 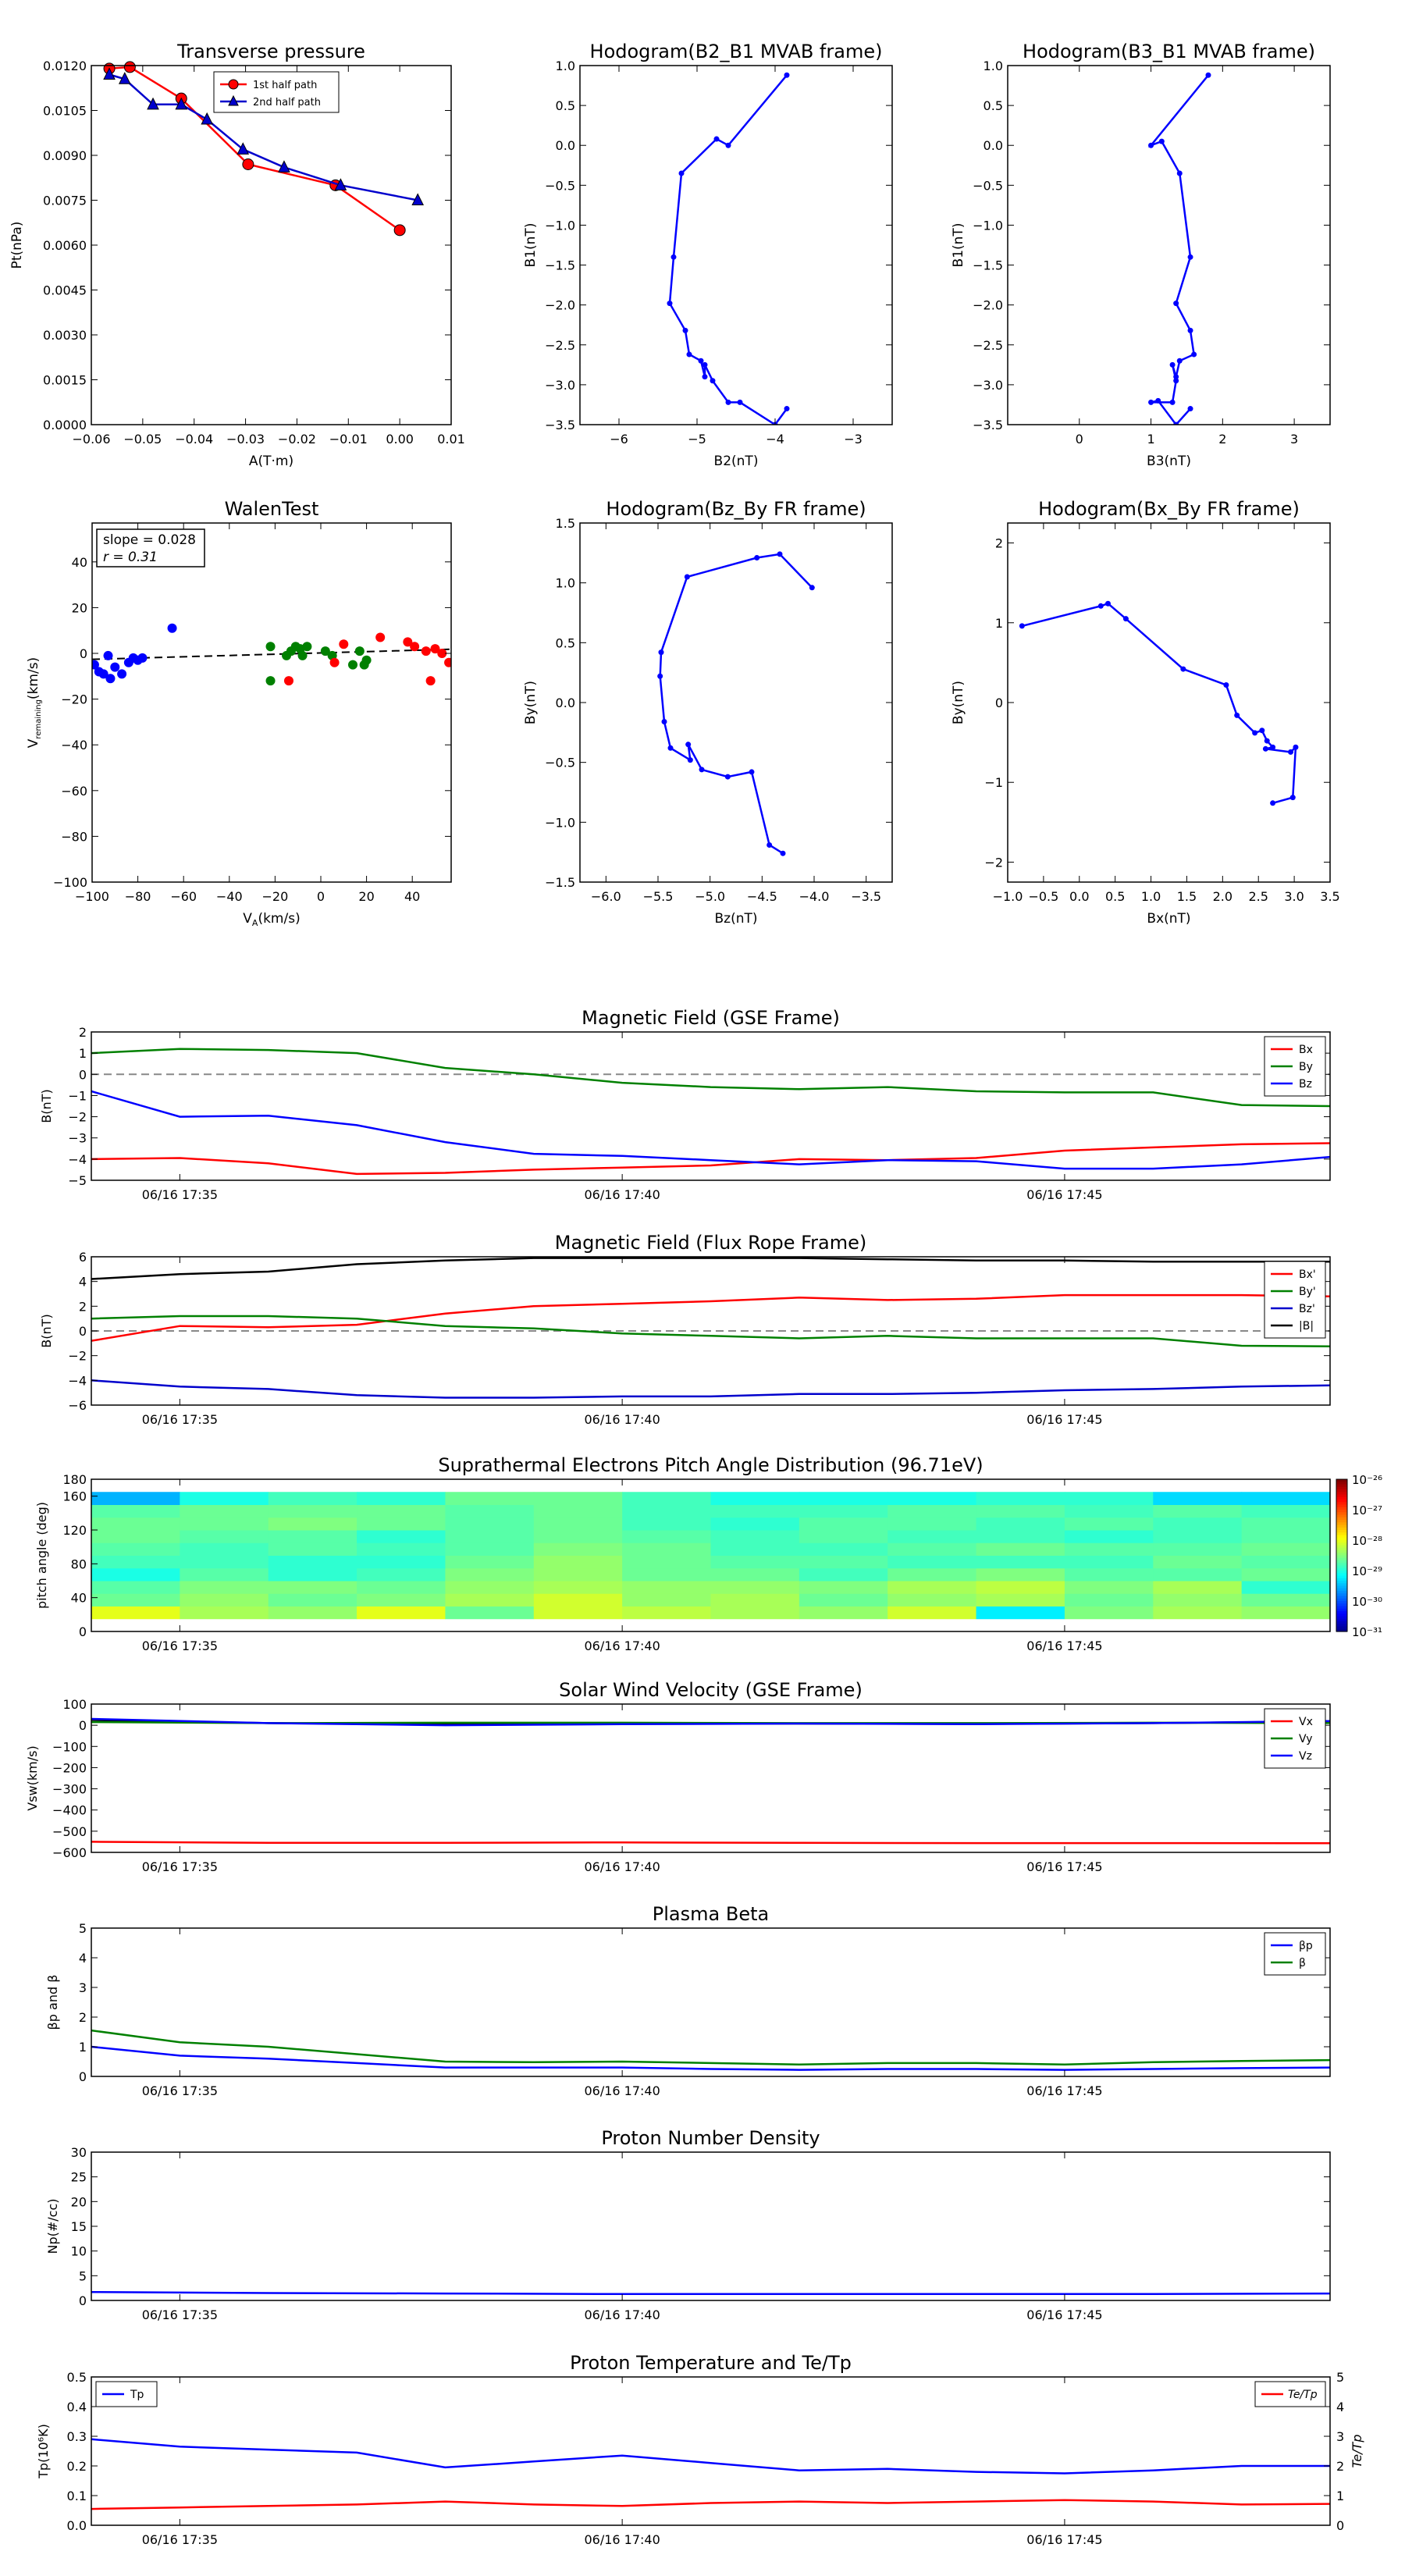 What do you see at coordinates (52, 2226) in the screenshot?
I see `y-axis-label: Np(#/cc)` at bounding box center [52, 2226].